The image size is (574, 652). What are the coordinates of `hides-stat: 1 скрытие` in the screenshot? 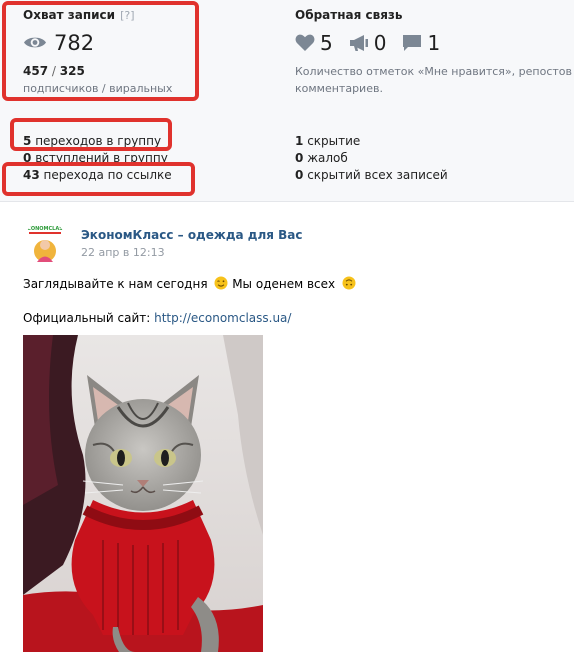 It's located at (327, 141).